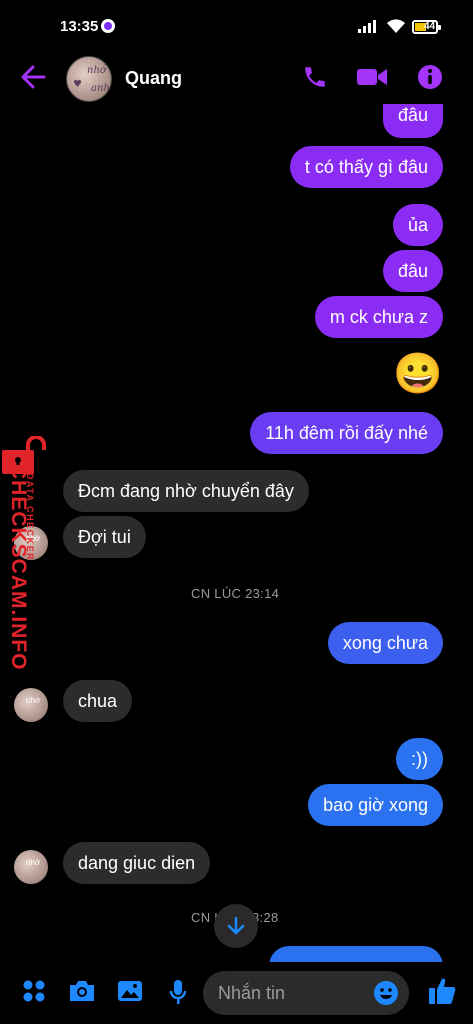 The image size is (473, 1024). Describe the element at coordinates (386, 993) in the screenshot. I see `emoji-picker-icon` at that location.